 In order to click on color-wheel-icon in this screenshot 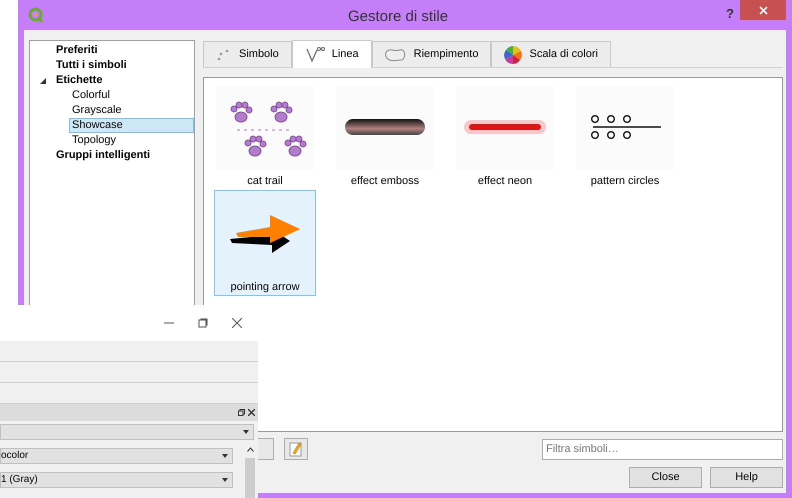, I will do `click(513, 55)`.